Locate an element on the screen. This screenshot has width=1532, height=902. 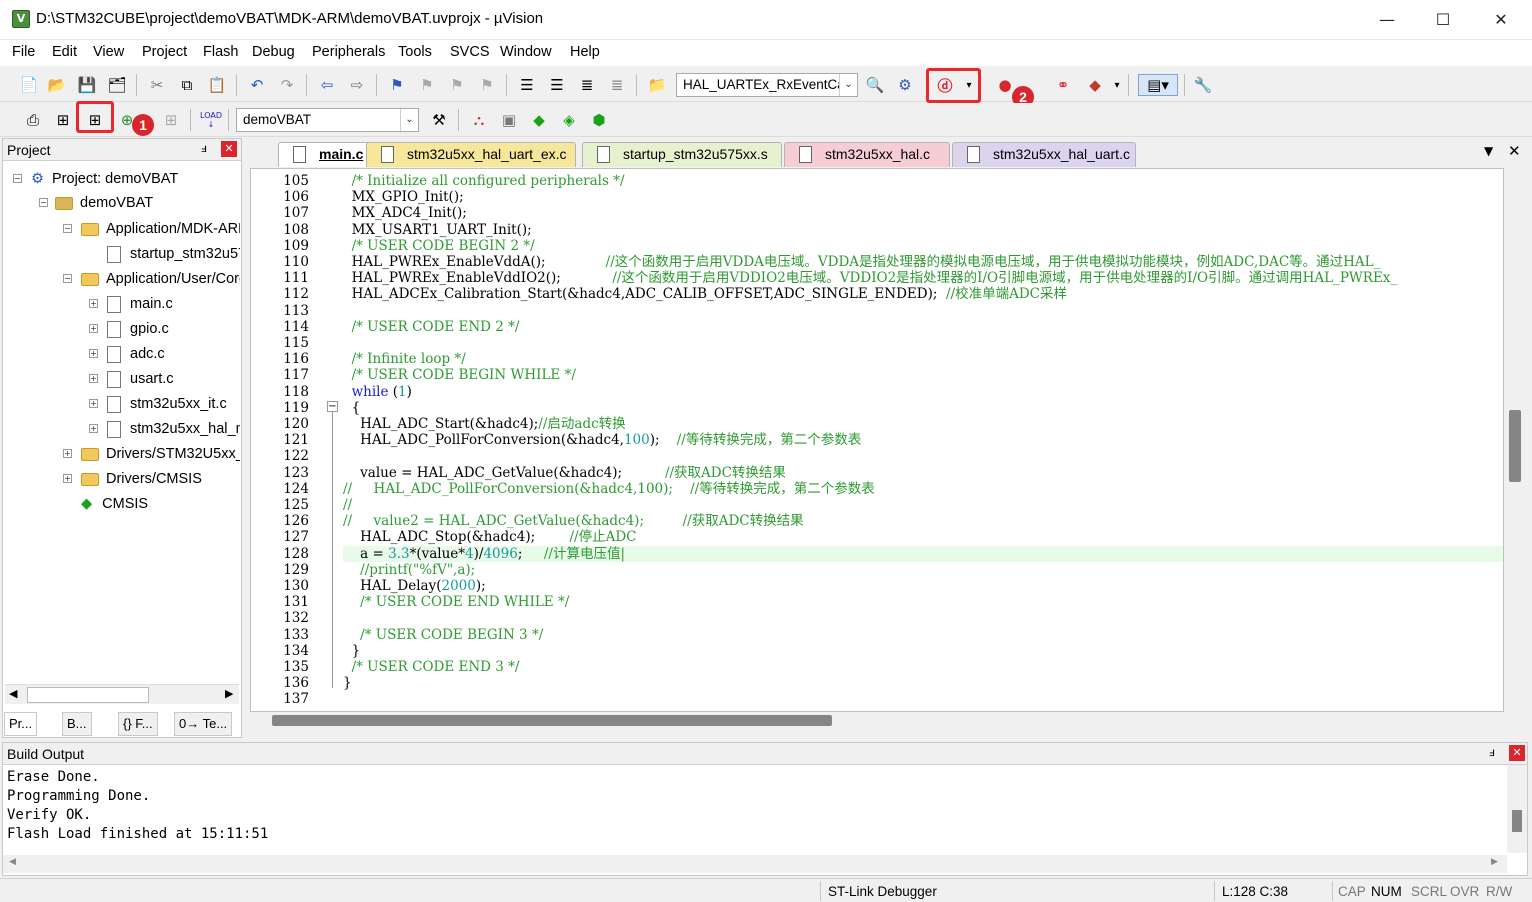
close-button: ✕ is located at coordinates (1501, 20).